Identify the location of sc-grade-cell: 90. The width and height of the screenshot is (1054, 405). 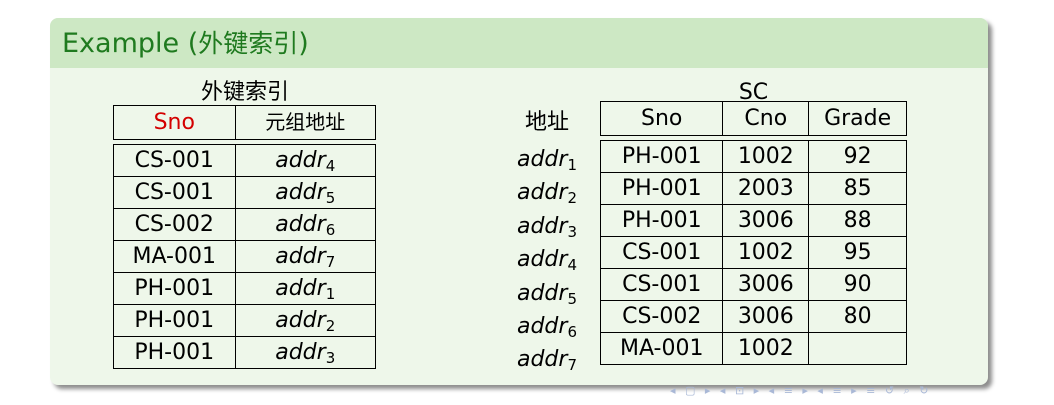
(857, 284).